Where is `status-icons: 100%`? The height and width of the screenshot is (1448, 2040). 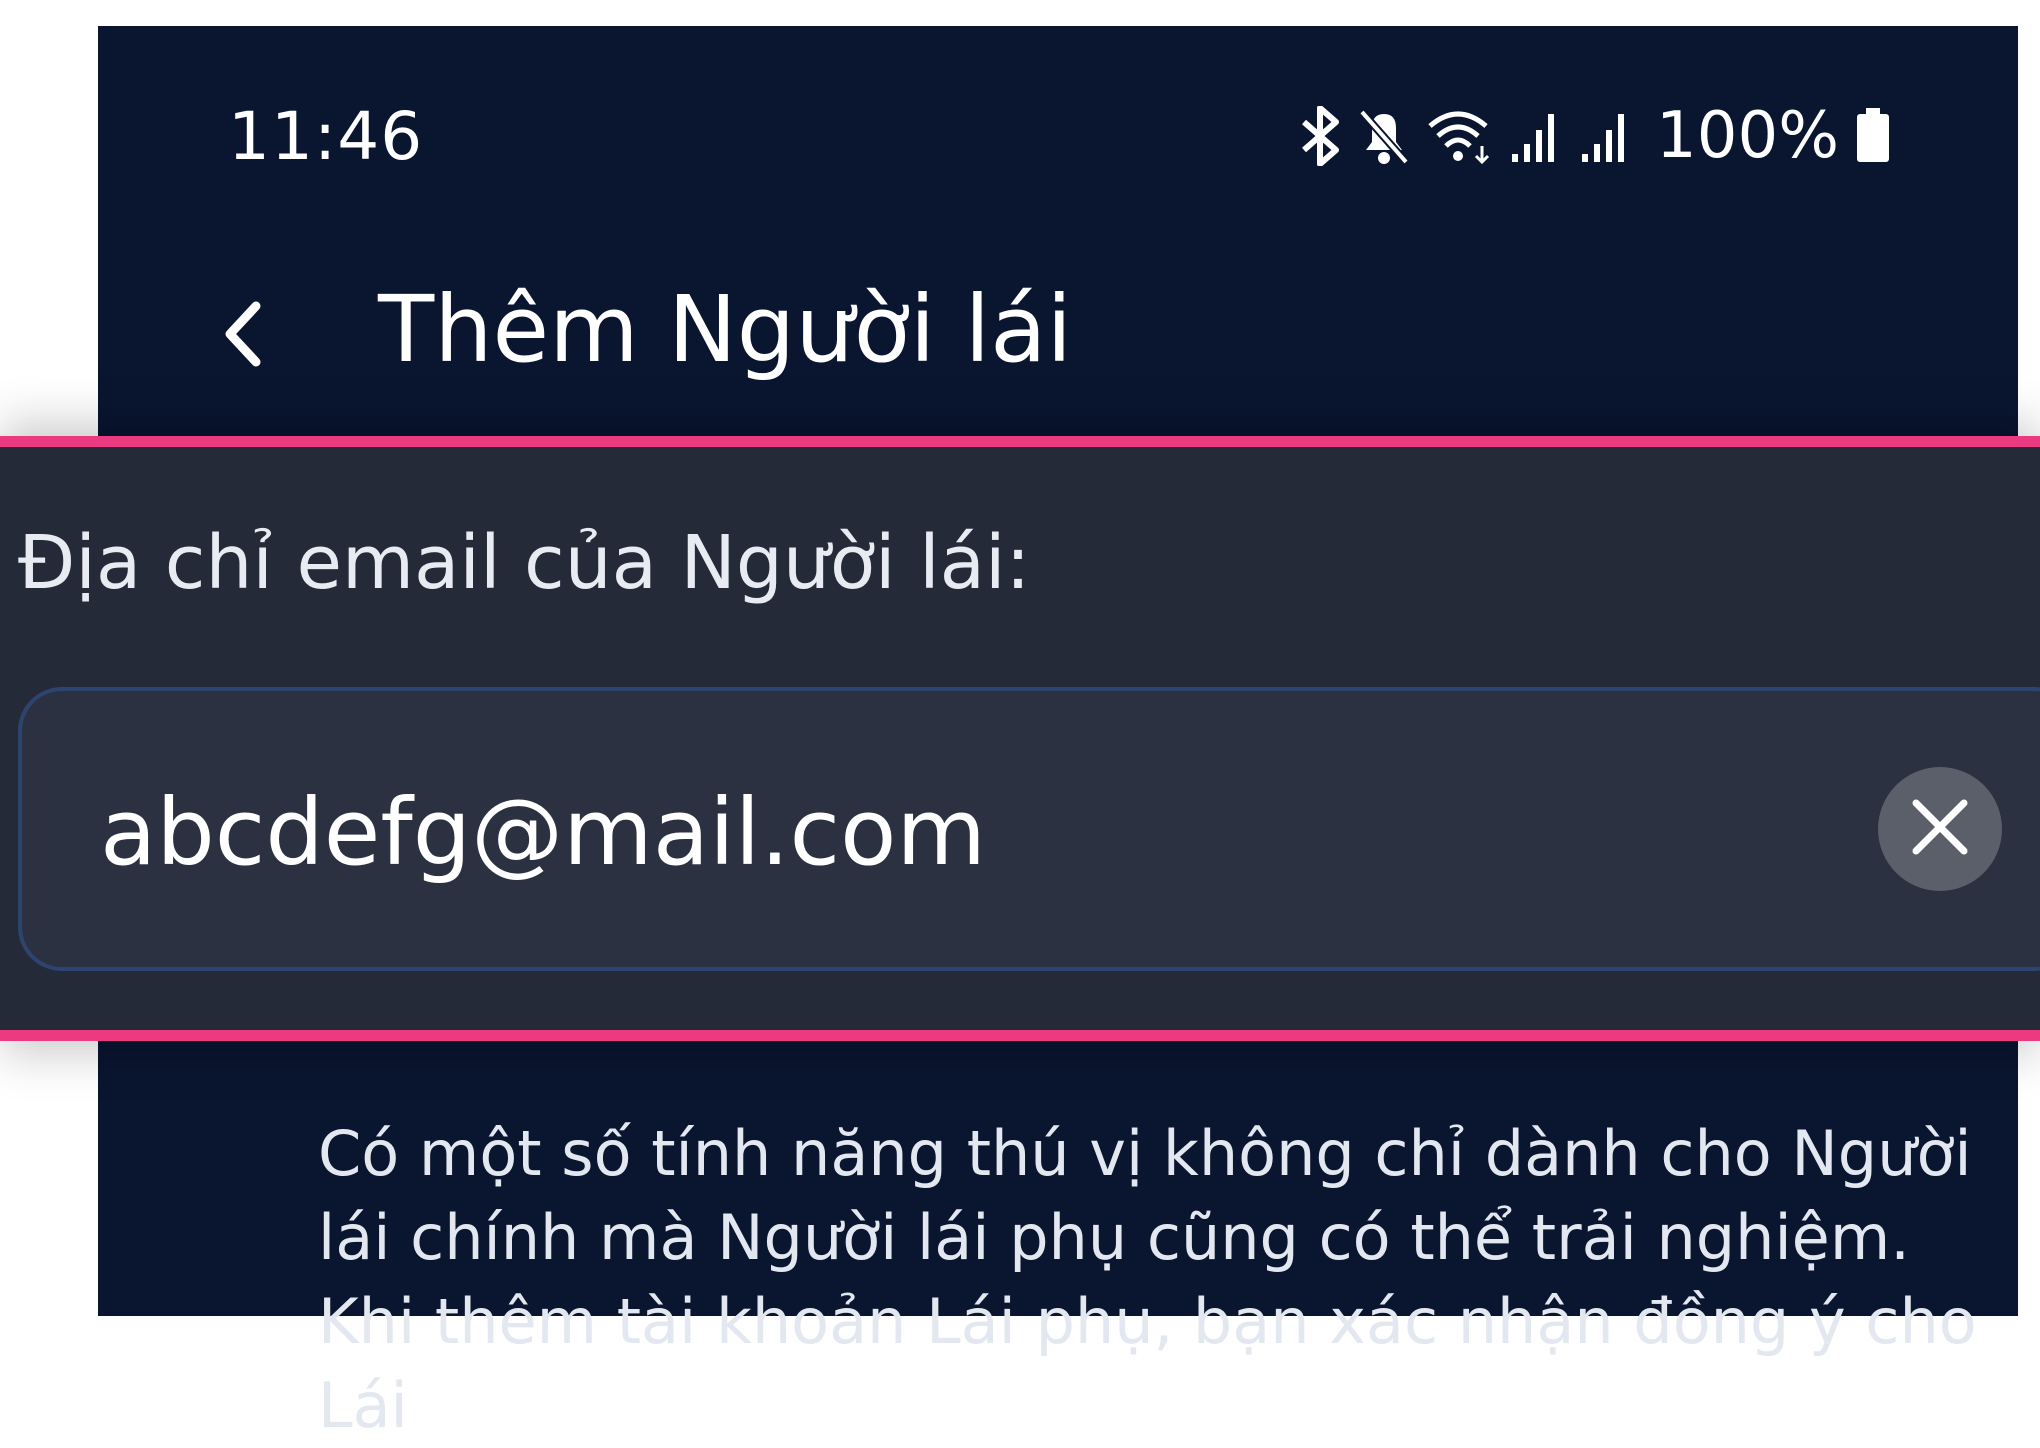
status-icons: 100% is located at coordinates (1595, 136).